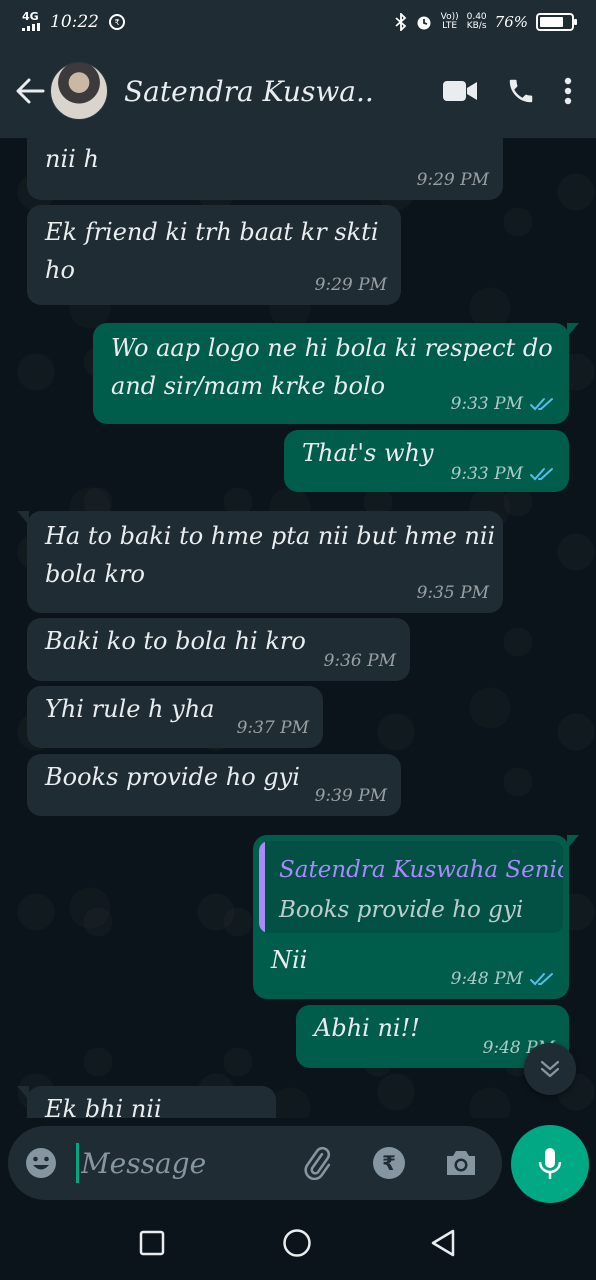 The width and height of the screenshot is (596, 1280). I want to click on recents-button, so click(152, 1245).